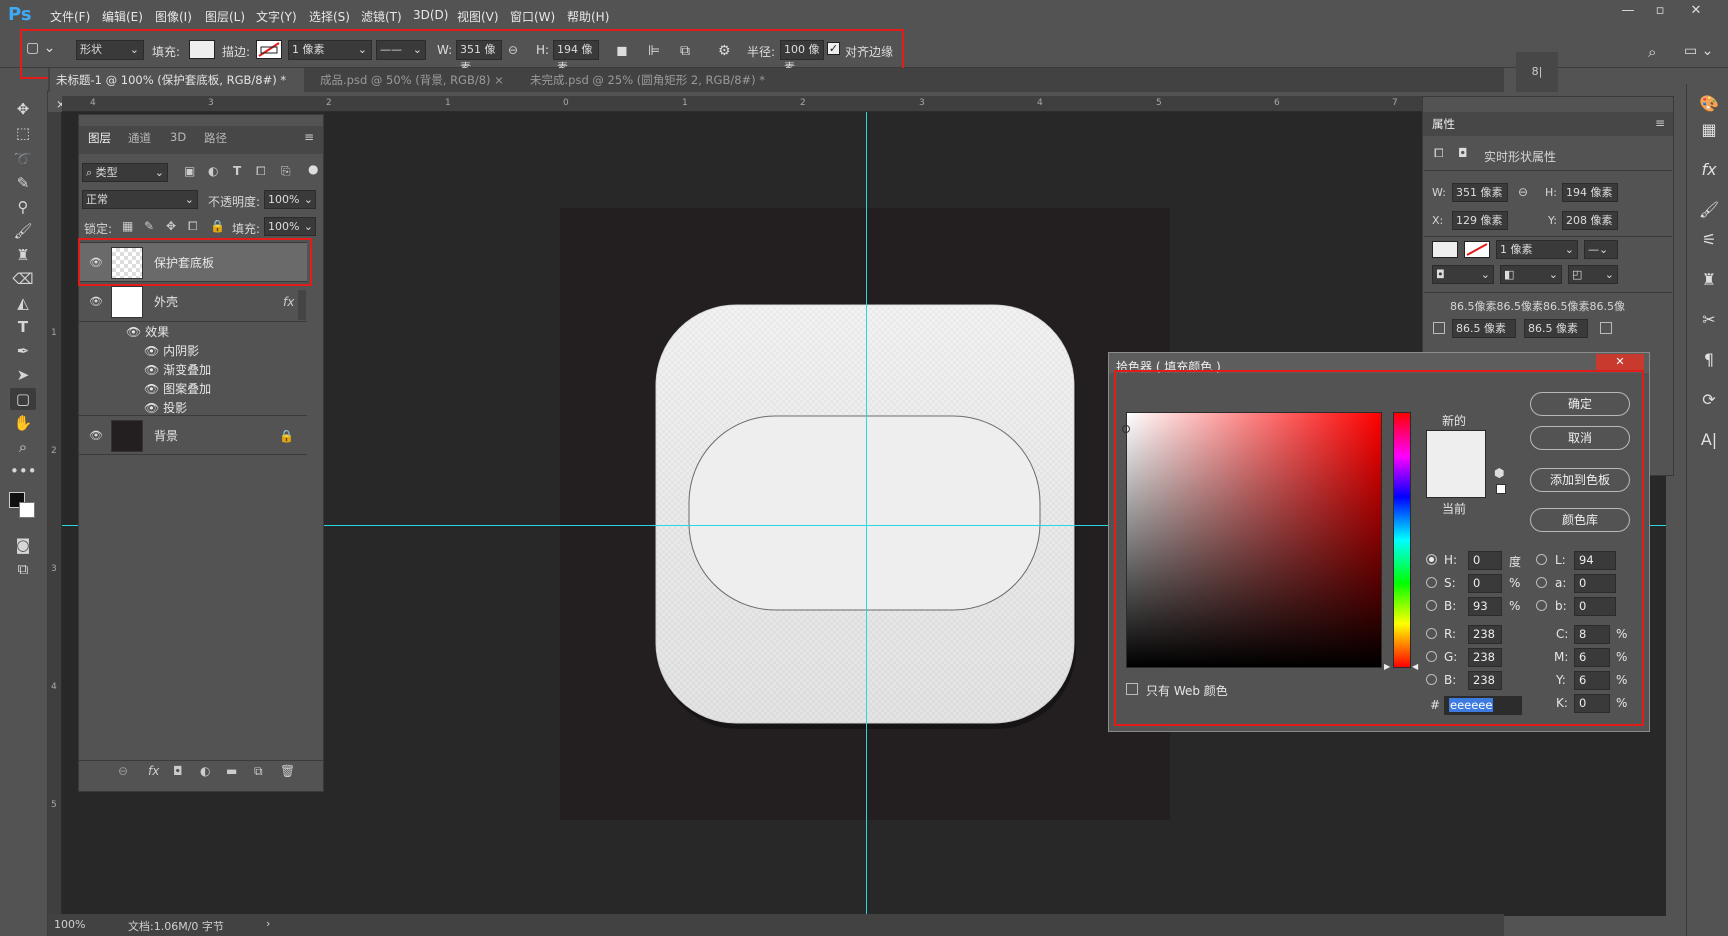 The width and height of the screenshot is (1728, 936). I want to click on layer-name: 保护套底板, so click(184, 263).